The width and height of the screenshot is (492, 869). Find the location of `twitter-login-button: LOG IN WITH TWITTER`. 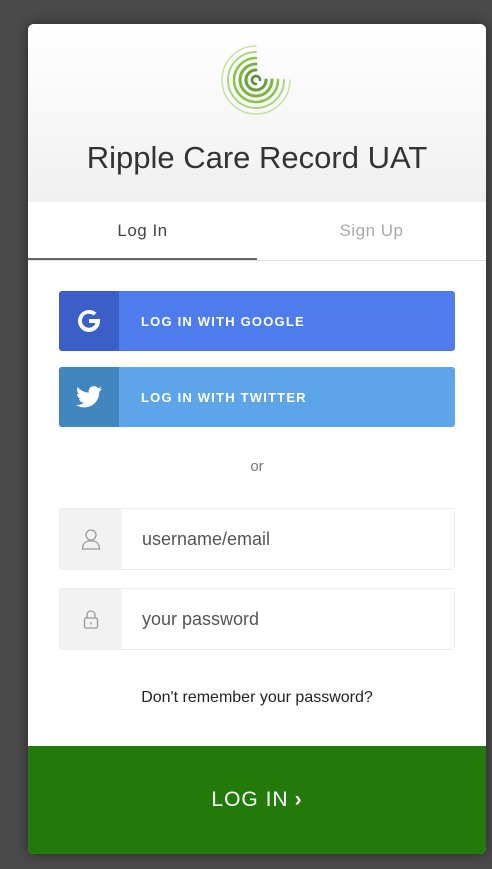

twitter-login-button: LOG IN WITH TWITTER is located at coordinates (257, 397).